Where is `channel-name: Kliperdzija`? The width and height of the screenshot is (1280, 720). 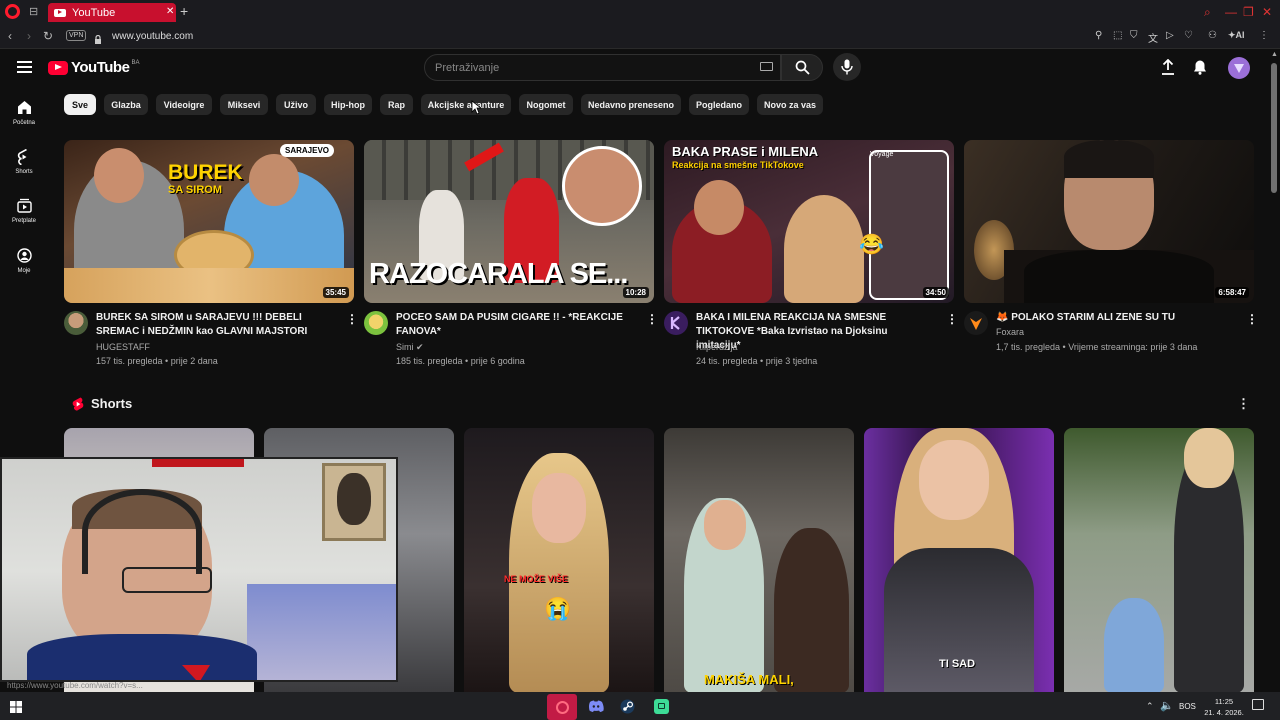 channel-name: Kliperdzija is located at coordinates (821, 347).